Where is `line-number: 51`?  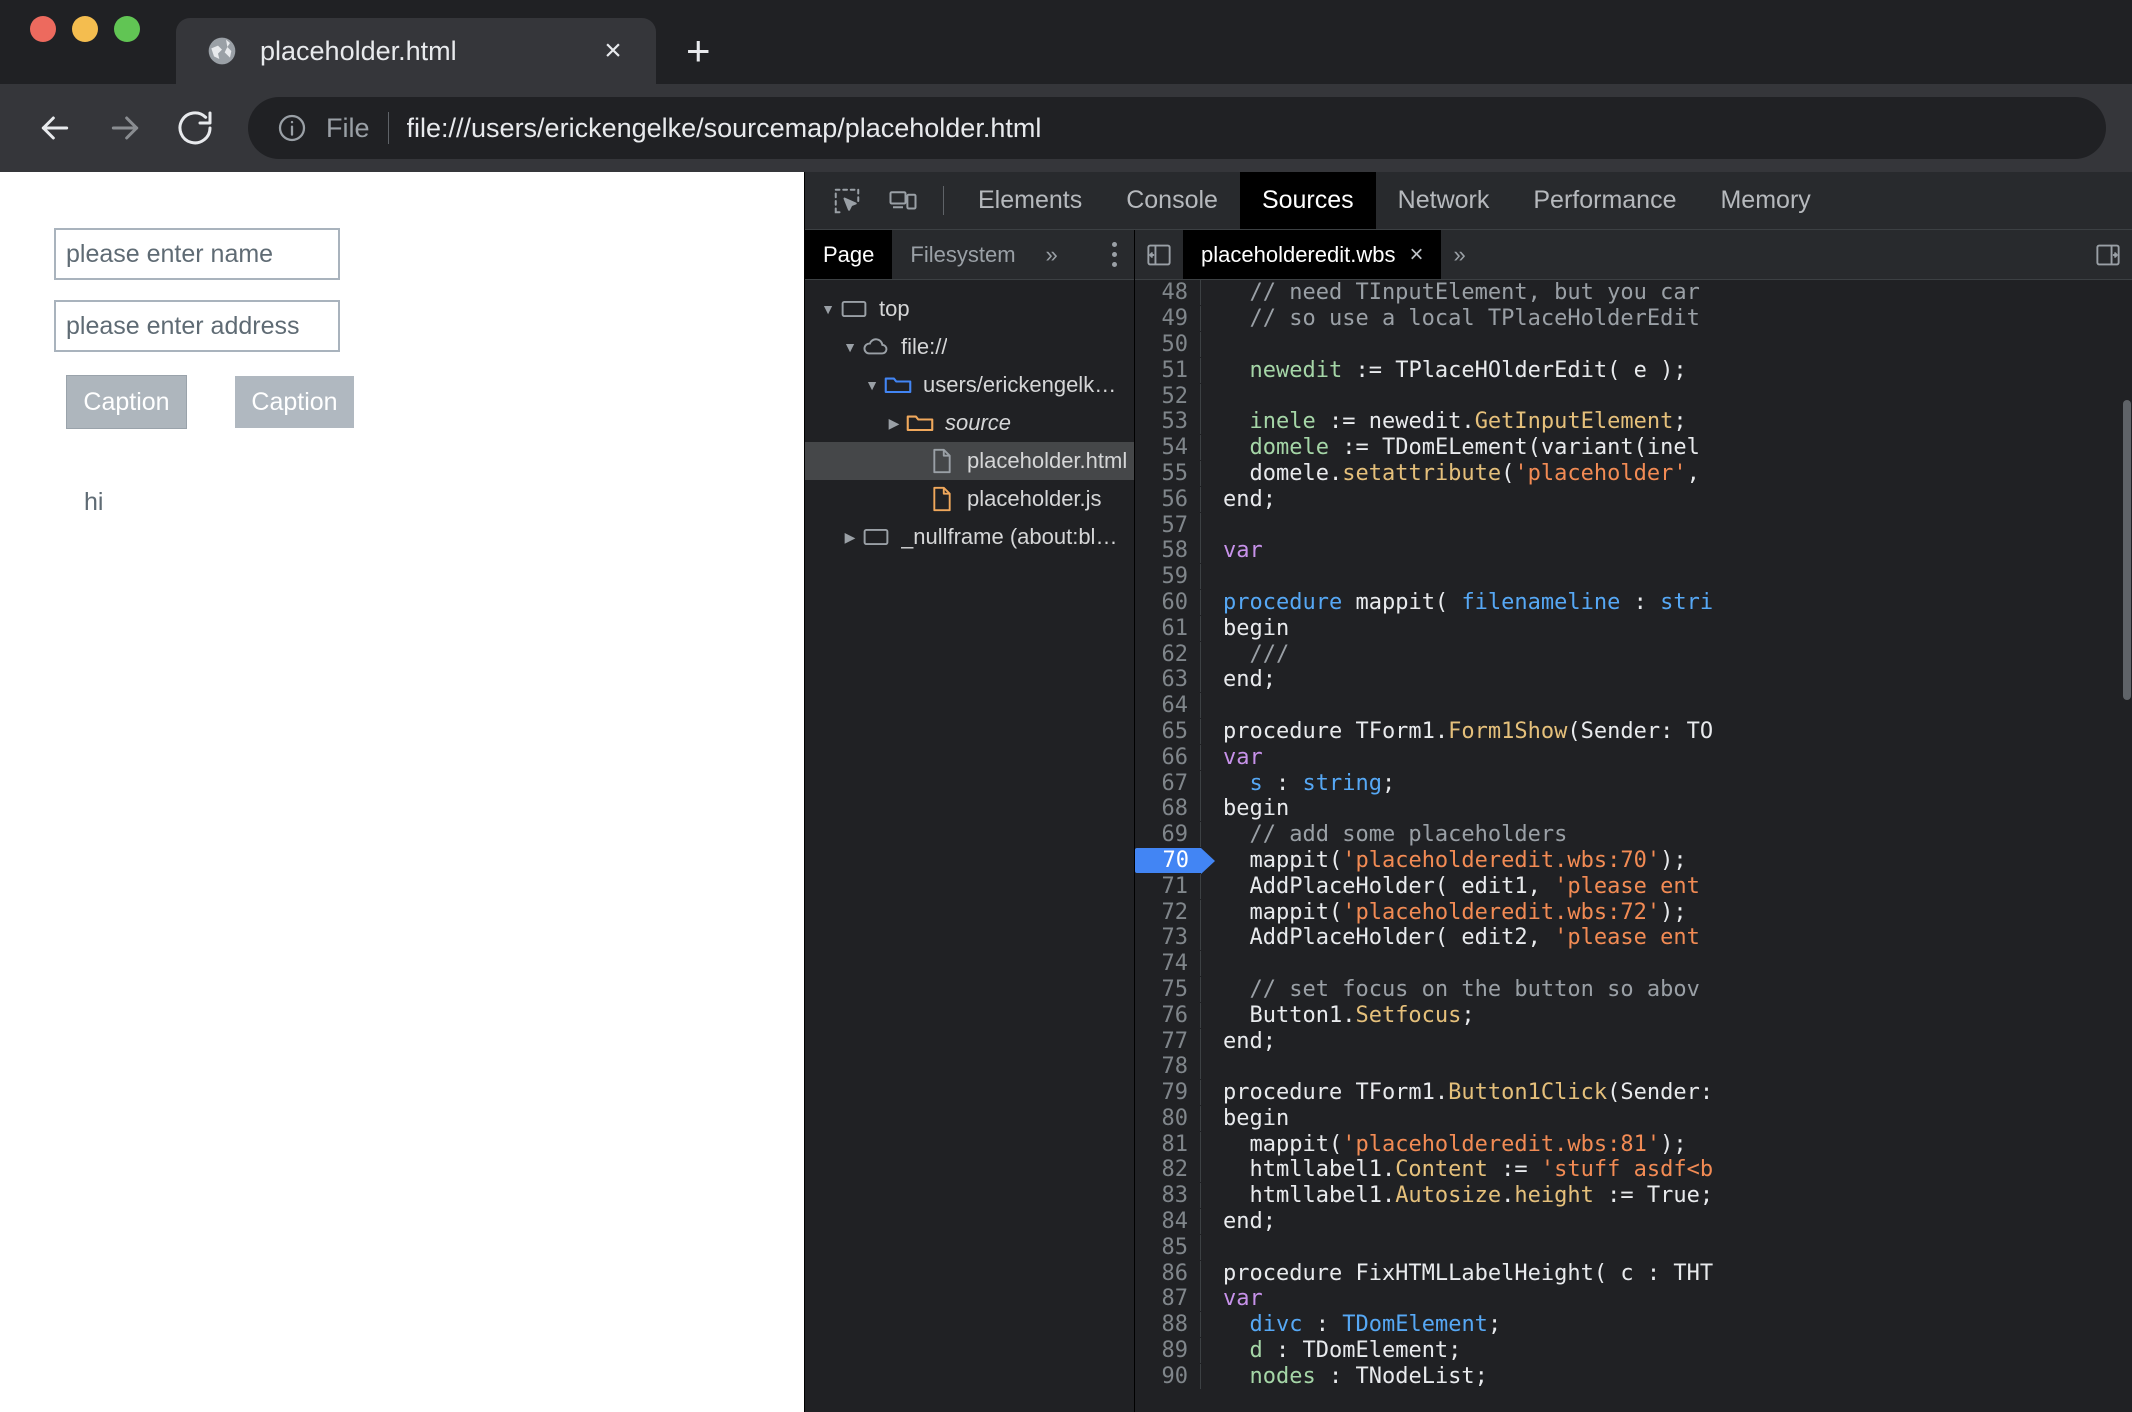
line-number: 51 is located at coordinates (1168, 370).